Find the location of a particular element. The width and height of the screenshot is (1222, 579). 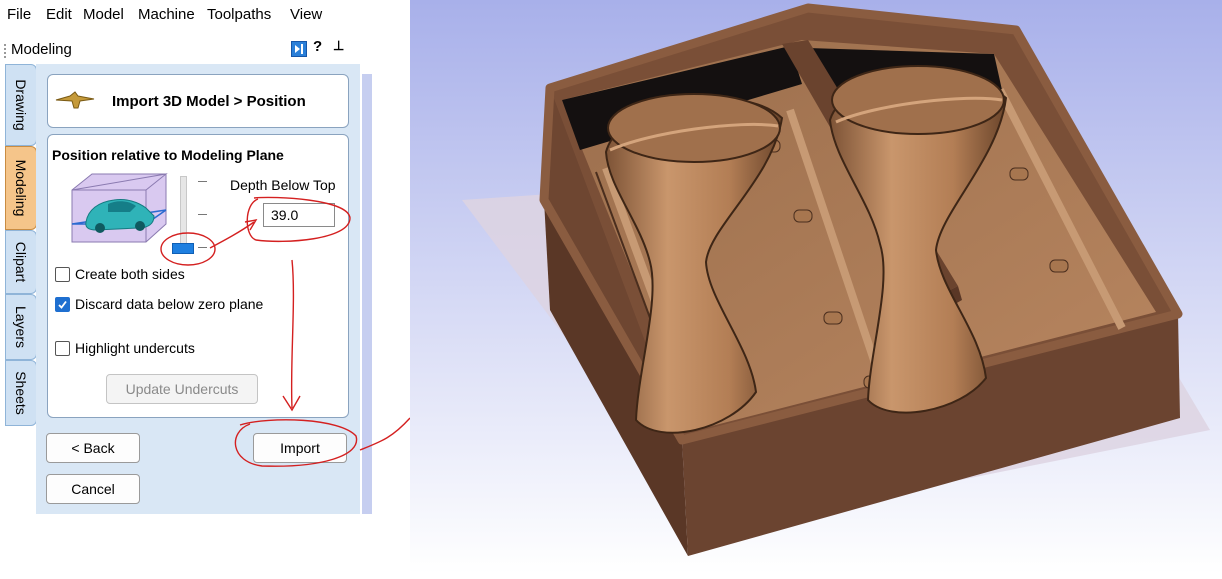

annotation-line-to-viewport is located at coordinates (385, 434).